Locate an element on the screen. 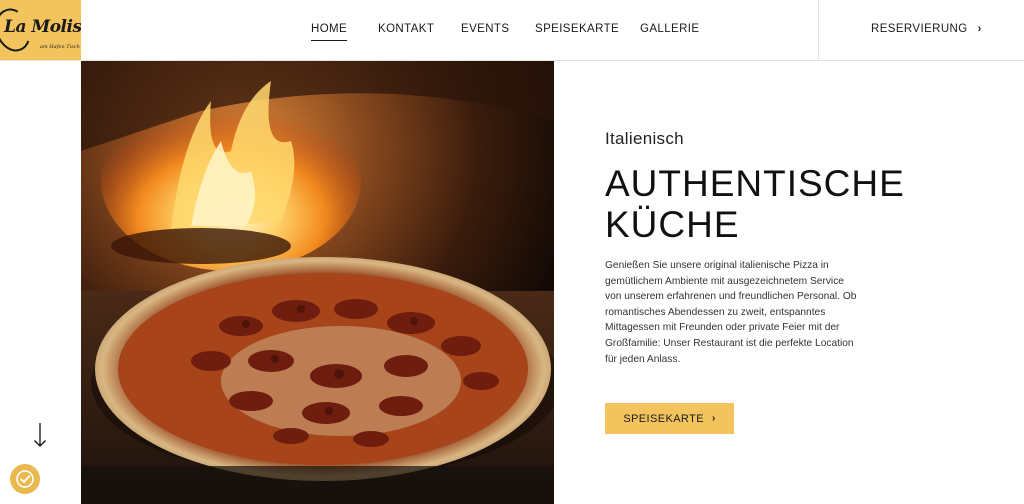  brand-logo: La Molisana am Hafen Tisch is located at coordinates (40, 30).